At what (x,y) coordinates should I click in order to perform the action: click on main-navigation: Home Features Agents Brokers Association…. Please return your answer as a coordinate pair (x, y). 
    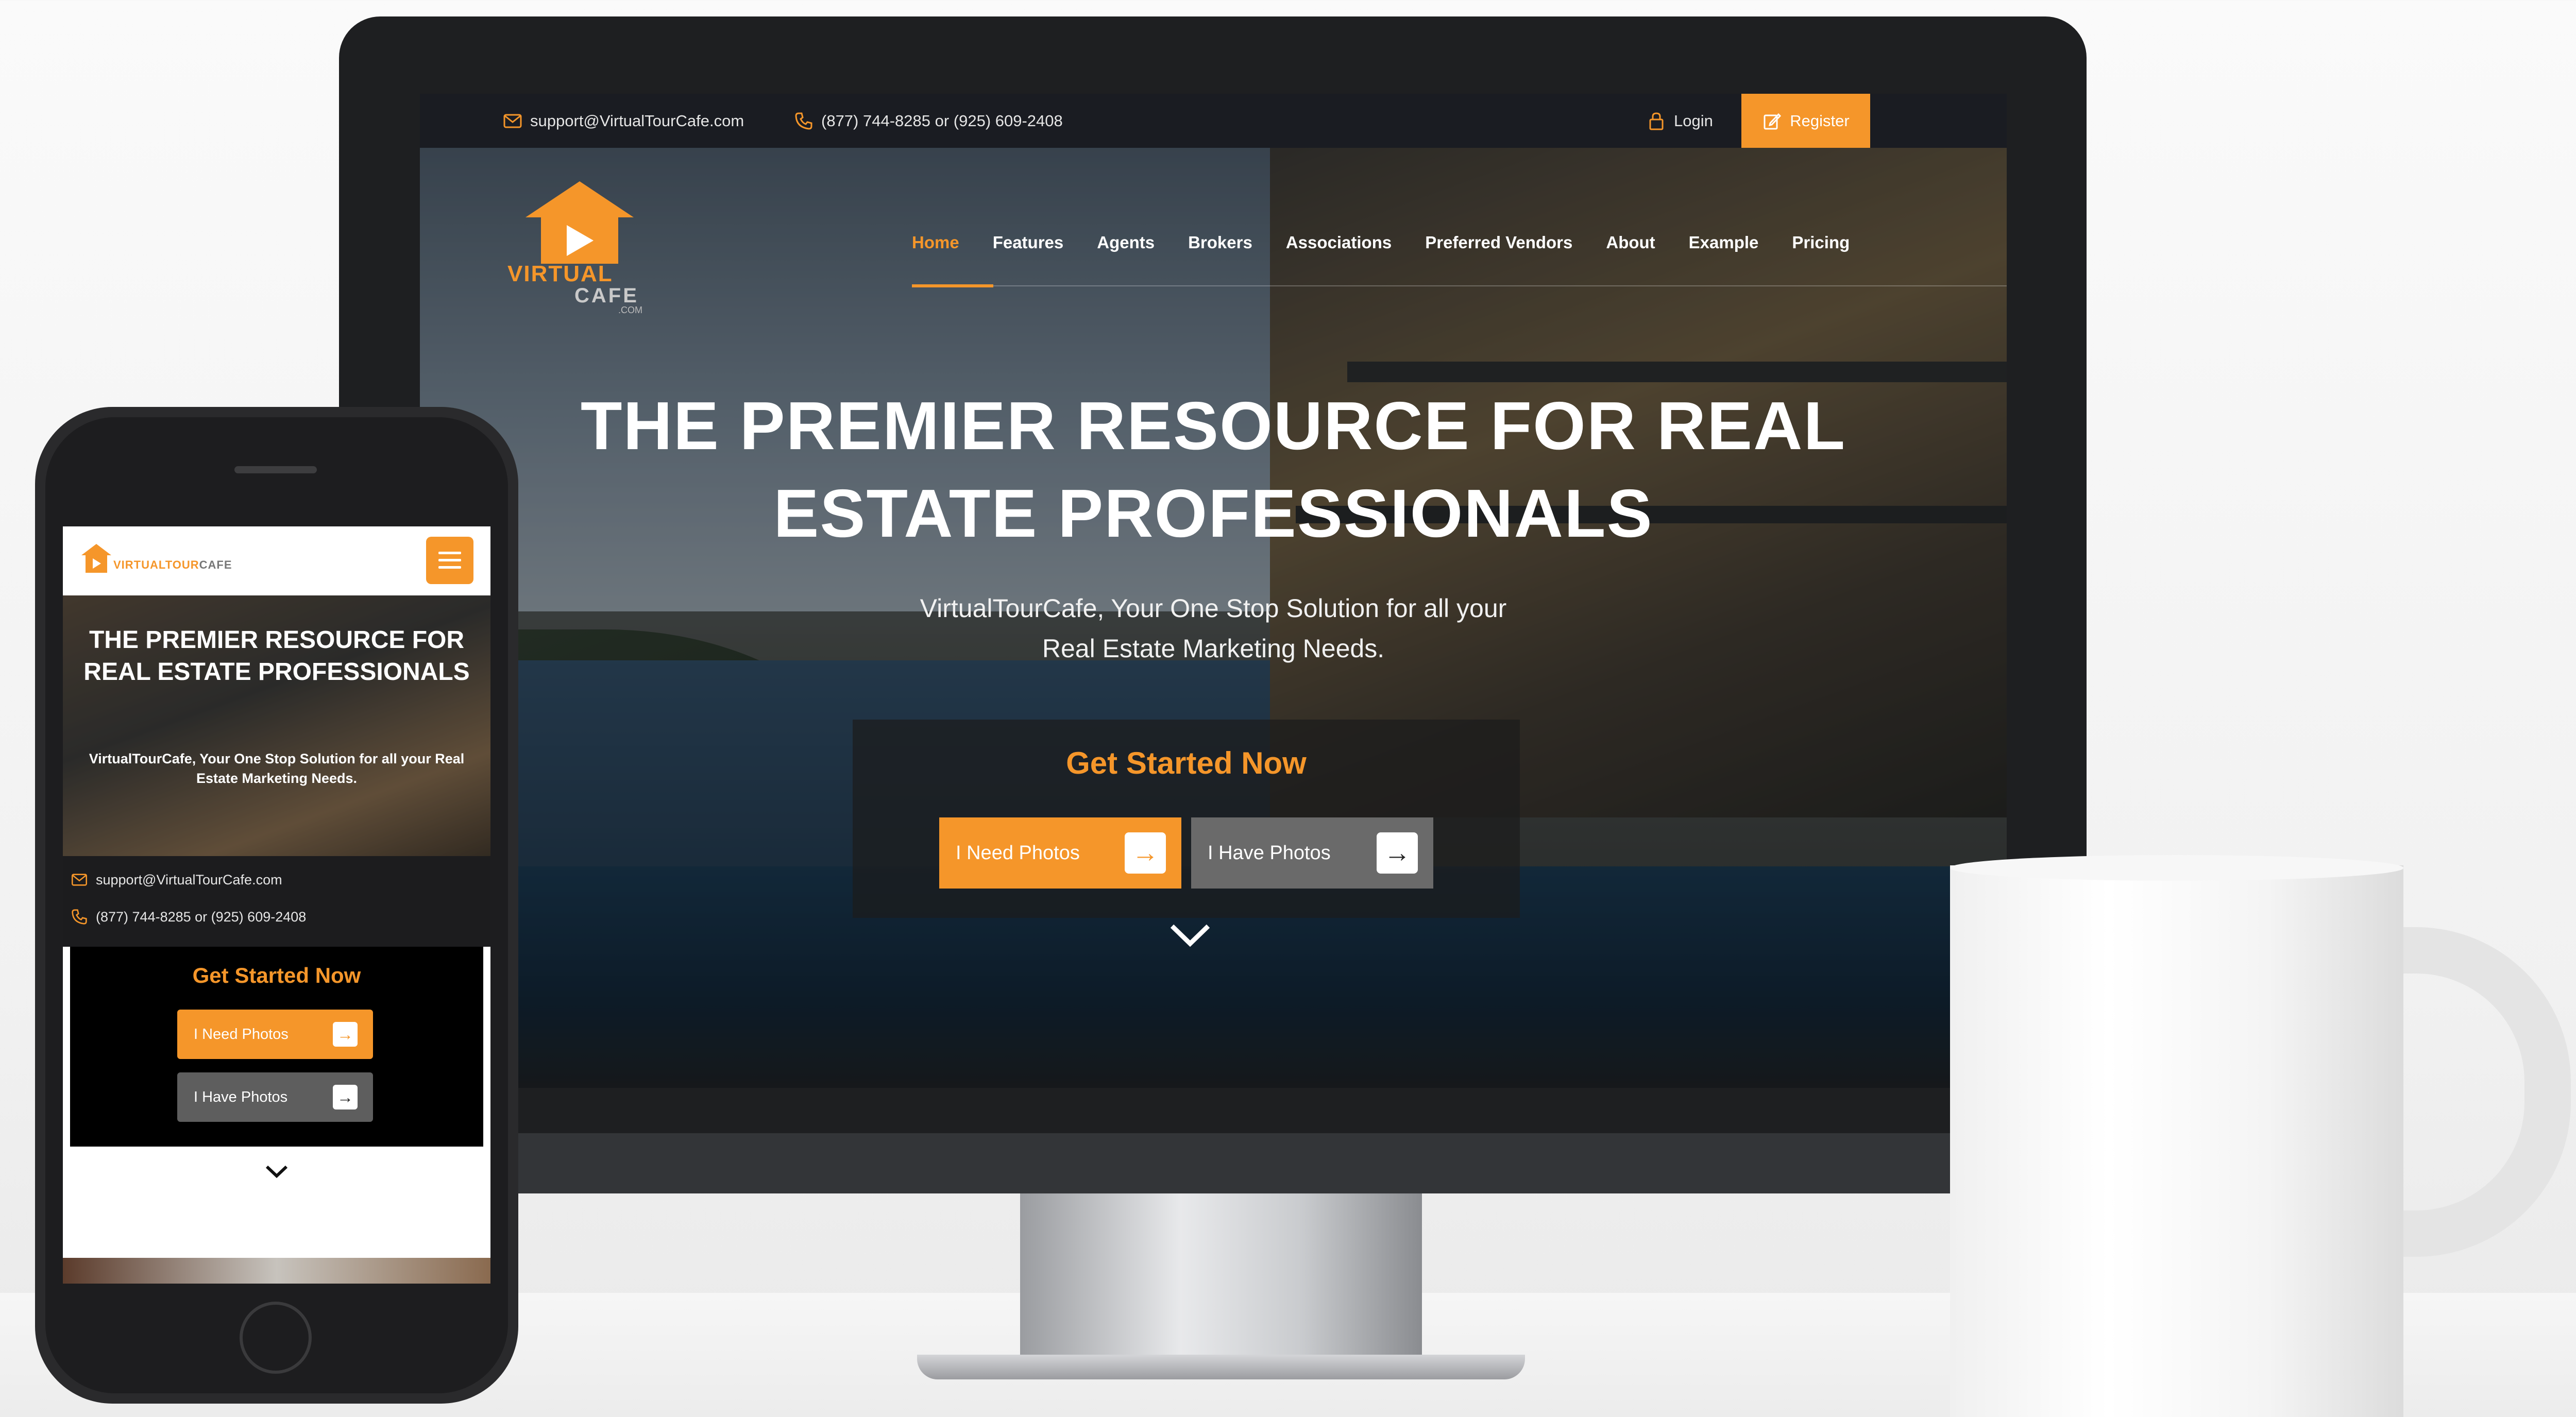
    Looking at the image, I should click on (1397, 242).